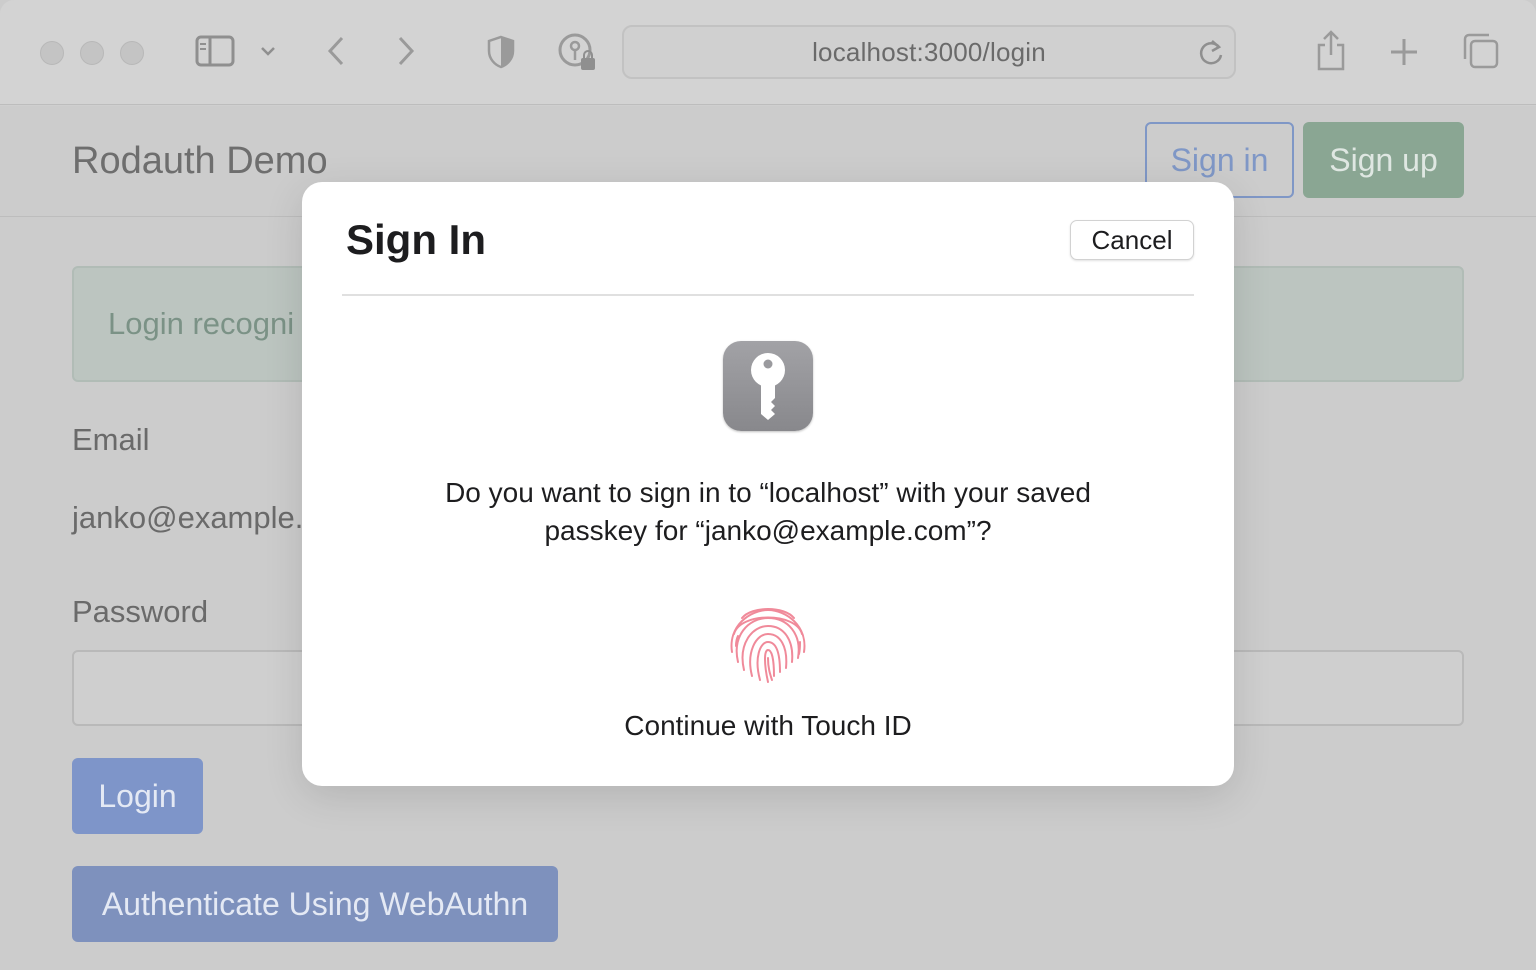  What do you see at coordinates (315, 904) in the screenshot?
I see `webauthn-button: Authenticate Using WebAuthn` at bounding box center [315, 904].